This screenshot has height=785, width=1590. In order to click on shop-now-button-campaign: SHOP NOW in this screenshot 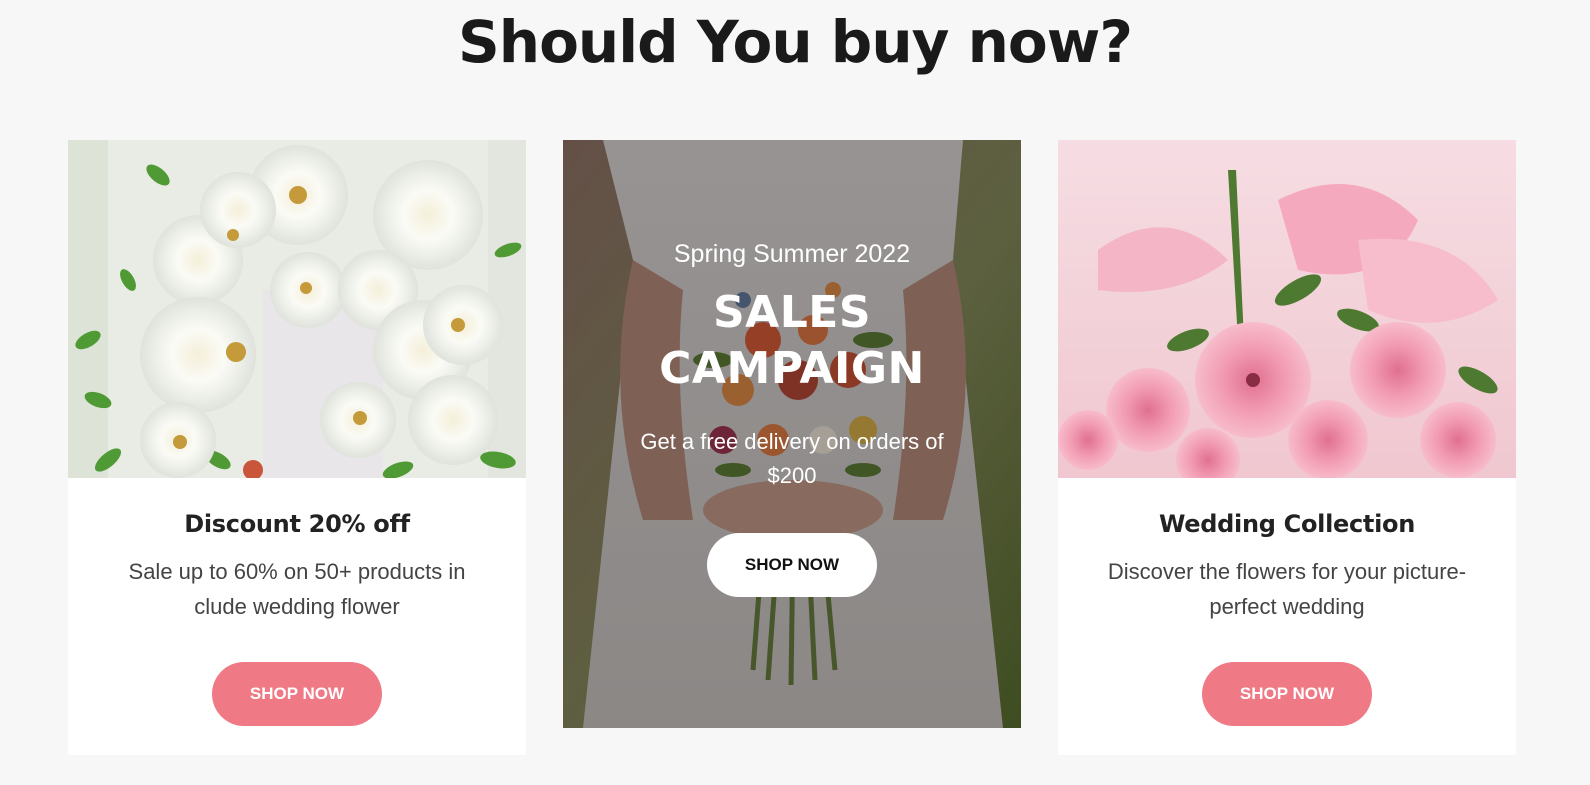, I will do `click(792, 565)`.